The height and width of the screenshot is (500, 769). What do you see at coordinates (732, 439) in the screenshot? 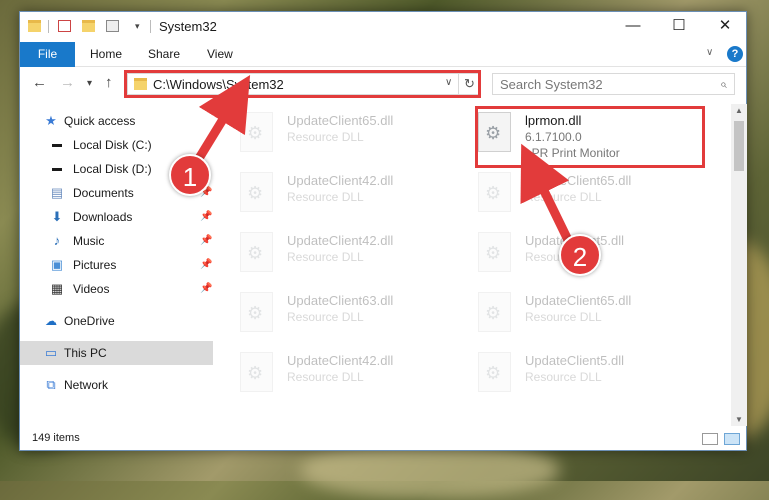
I see `large-icons-view-icon` at bounding box center [732, 439].